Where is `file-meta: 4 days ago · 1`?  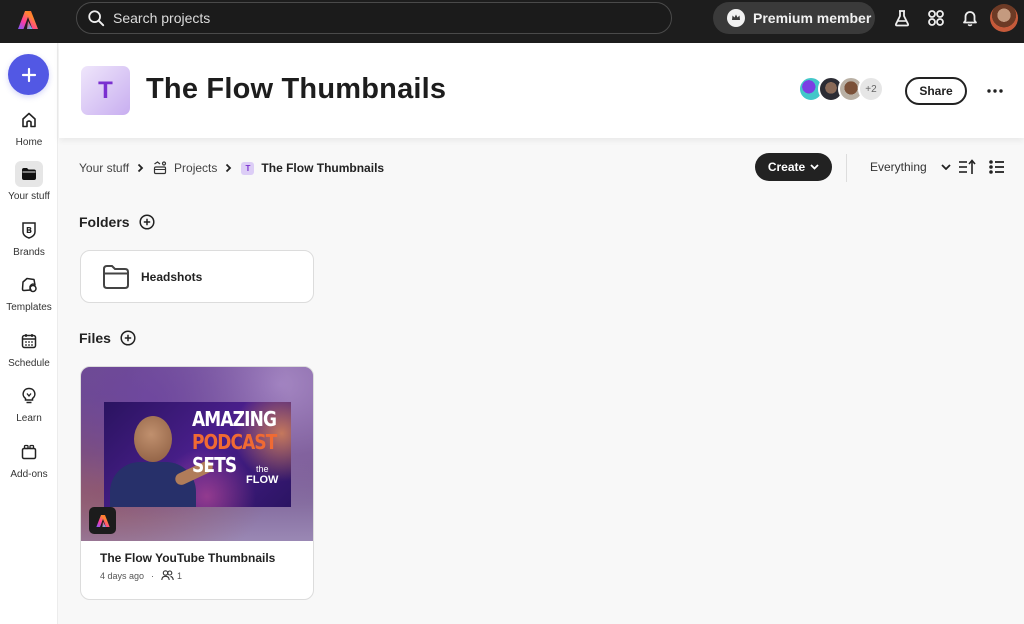
file-meta: 4 days ago · 1 is located at coordinates (187, 575).